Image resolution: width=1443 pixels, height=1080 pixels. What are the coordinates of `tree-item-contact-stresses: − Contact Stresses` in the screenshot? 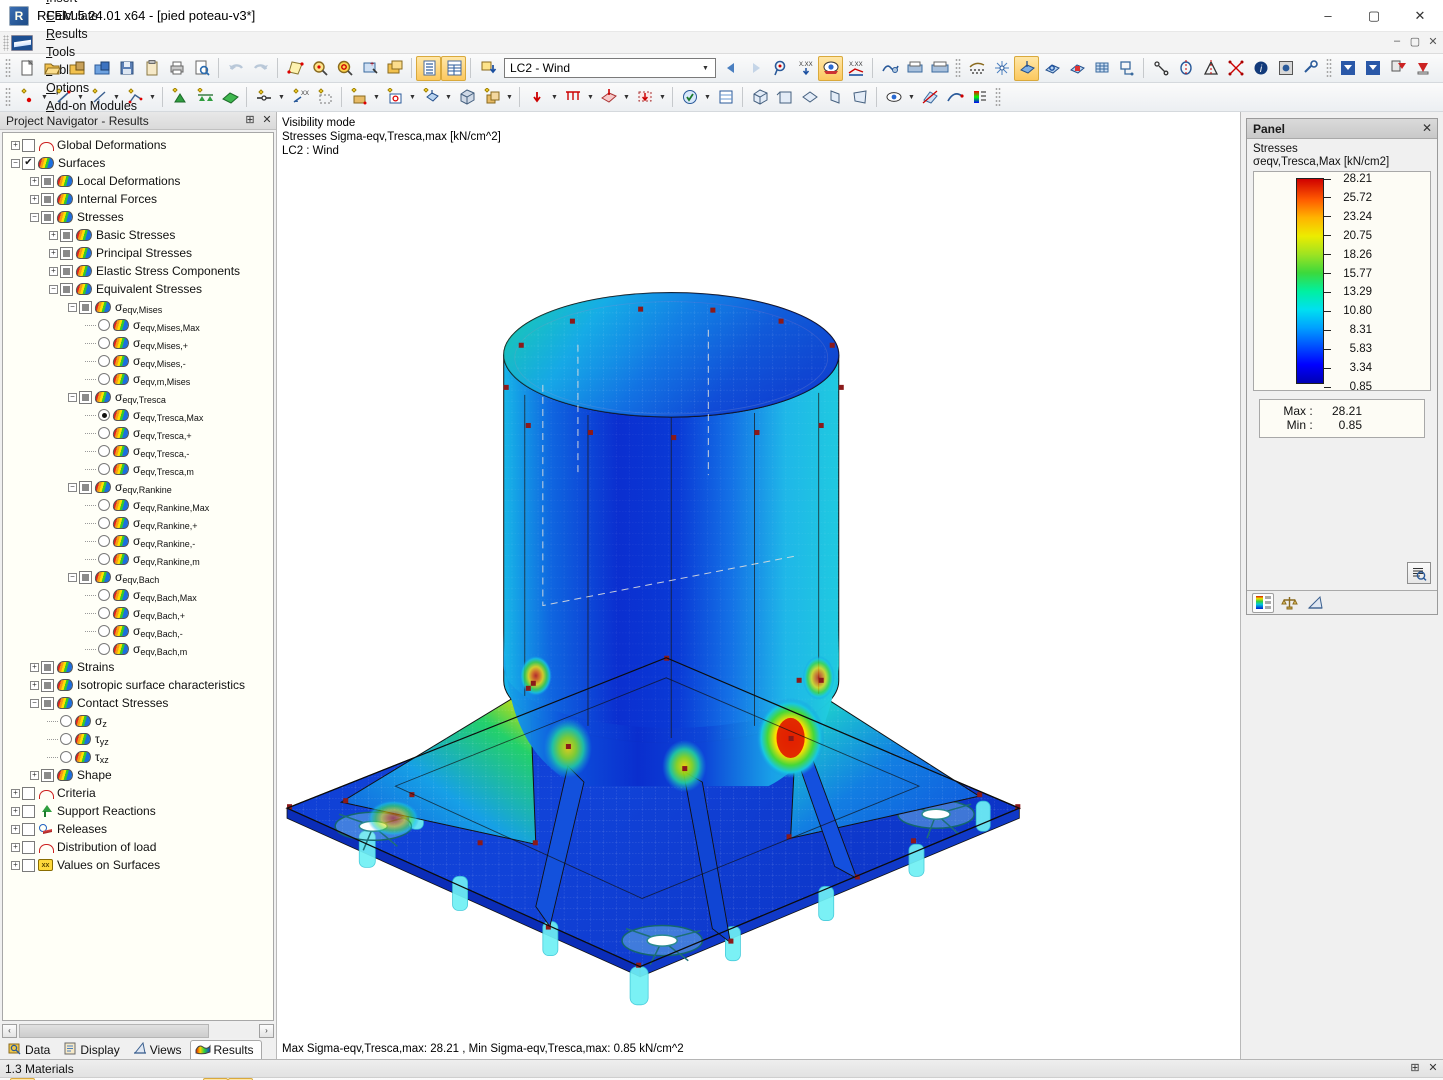 It's located at (138, 703).